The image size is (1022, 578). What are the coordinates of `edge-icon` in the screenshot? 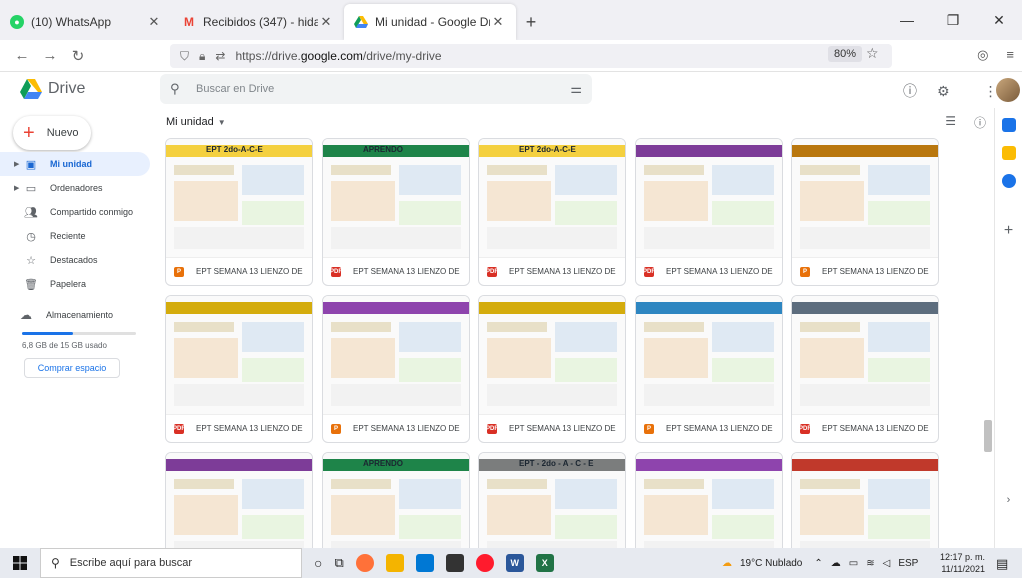 It's located at (424, 563).